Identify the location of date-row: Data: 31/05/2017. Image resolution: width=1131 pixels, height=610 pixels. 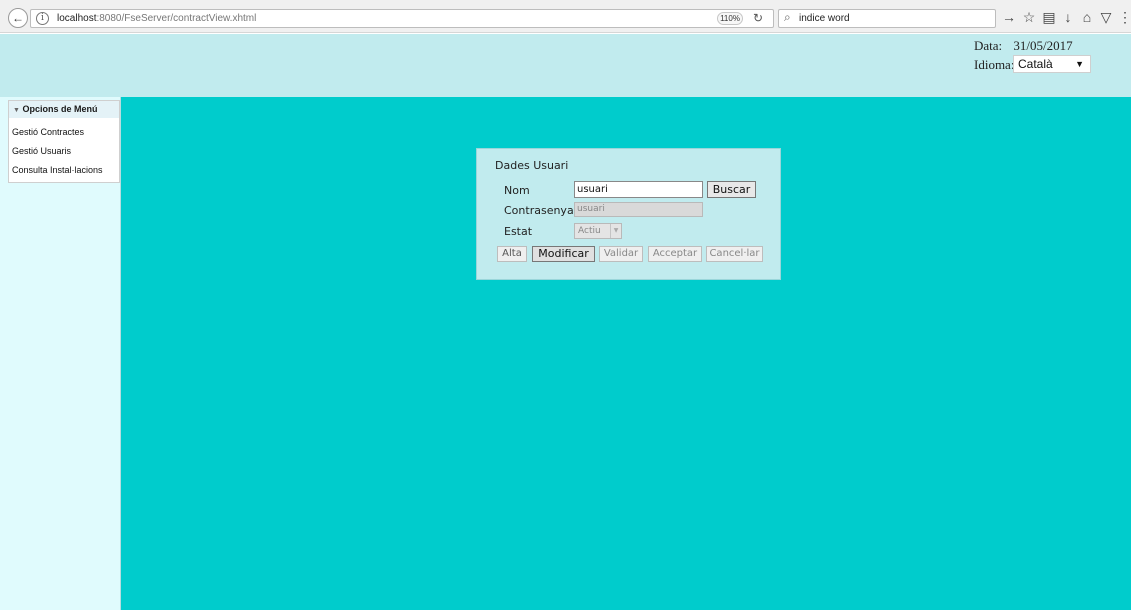
(1023, 46).